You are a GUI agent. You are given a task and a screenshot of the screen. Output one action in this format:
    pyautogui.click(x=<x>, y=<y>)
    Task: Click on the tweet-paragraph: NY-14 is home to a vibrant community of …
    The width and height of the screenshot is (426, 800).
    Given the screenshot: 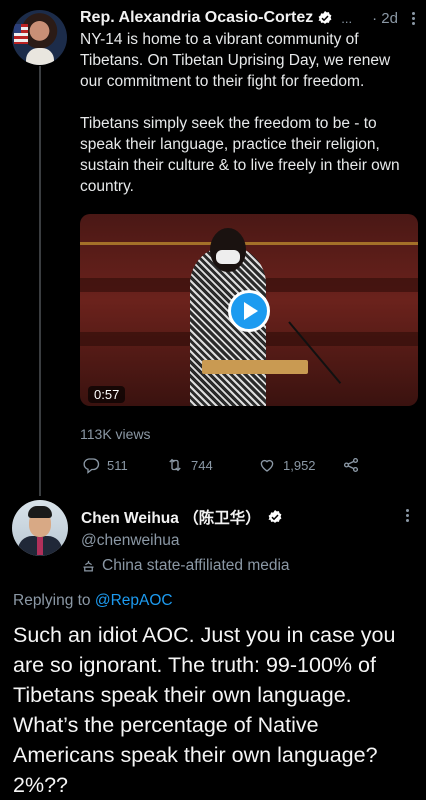 What is the action you would take?
    pyautogui.click(x=235, y=60)
    